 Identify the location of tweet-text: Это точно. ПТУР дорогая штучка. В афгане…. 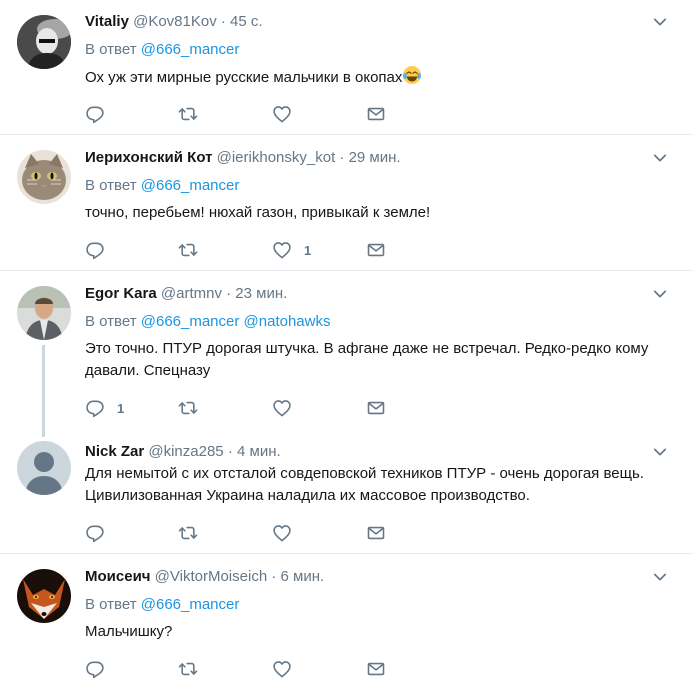
(367, 359).